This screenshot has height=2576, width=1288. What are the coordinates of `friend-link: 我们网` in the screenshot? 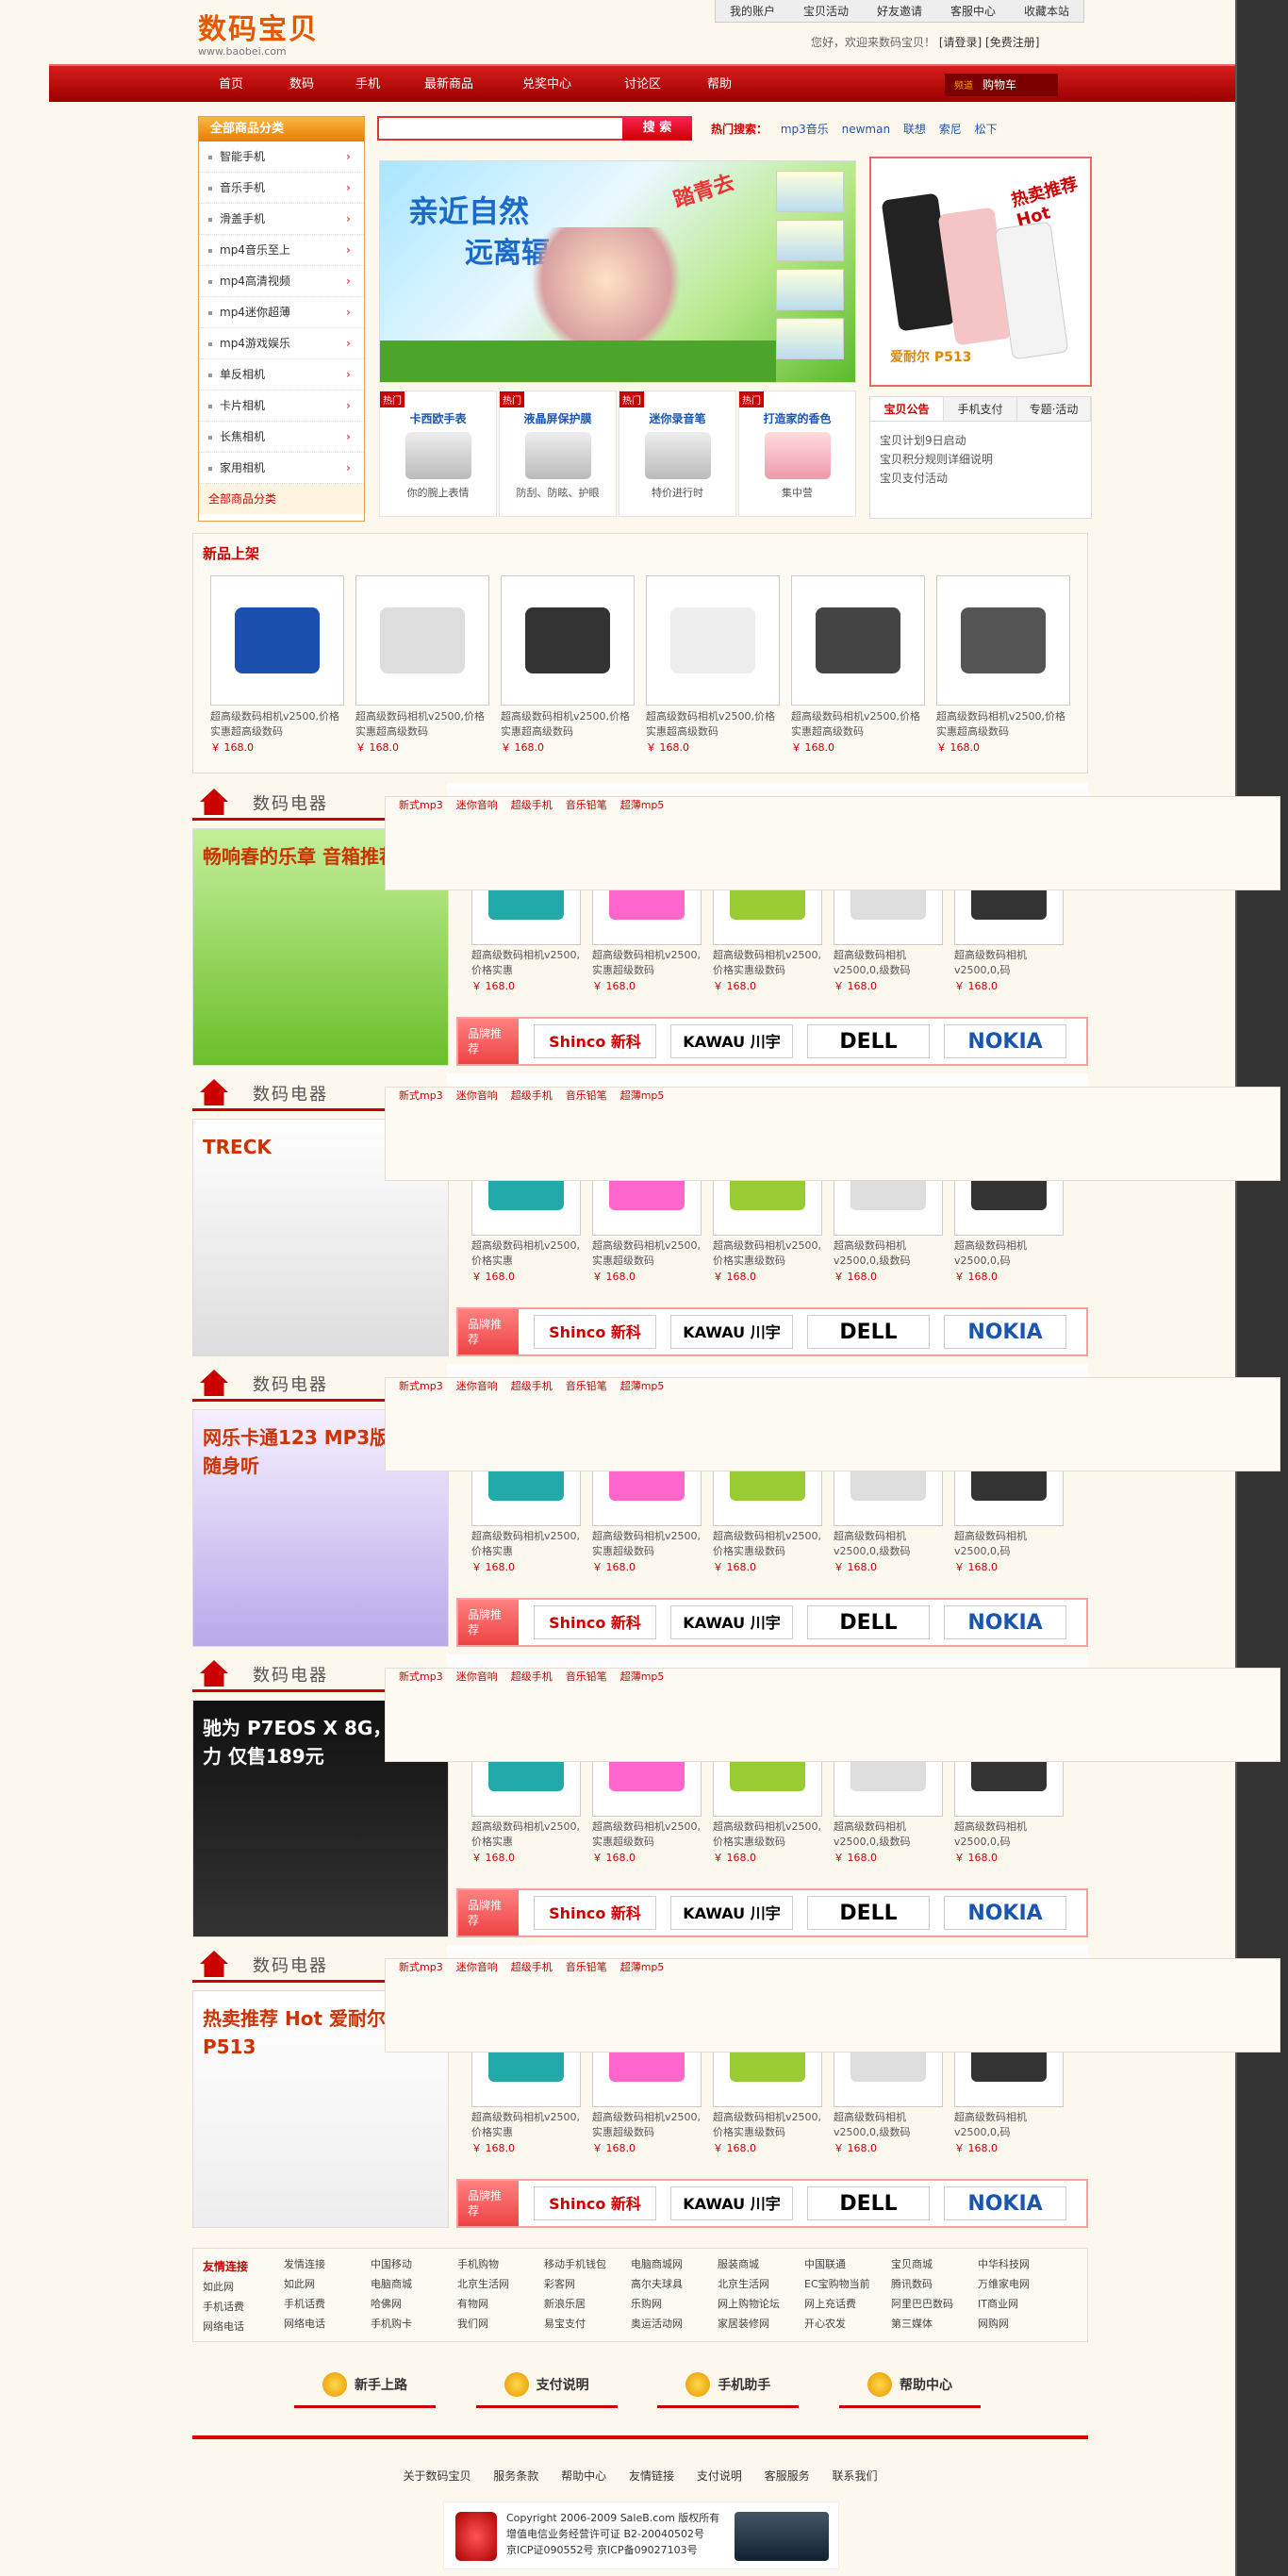 It's located at (500, 2324).